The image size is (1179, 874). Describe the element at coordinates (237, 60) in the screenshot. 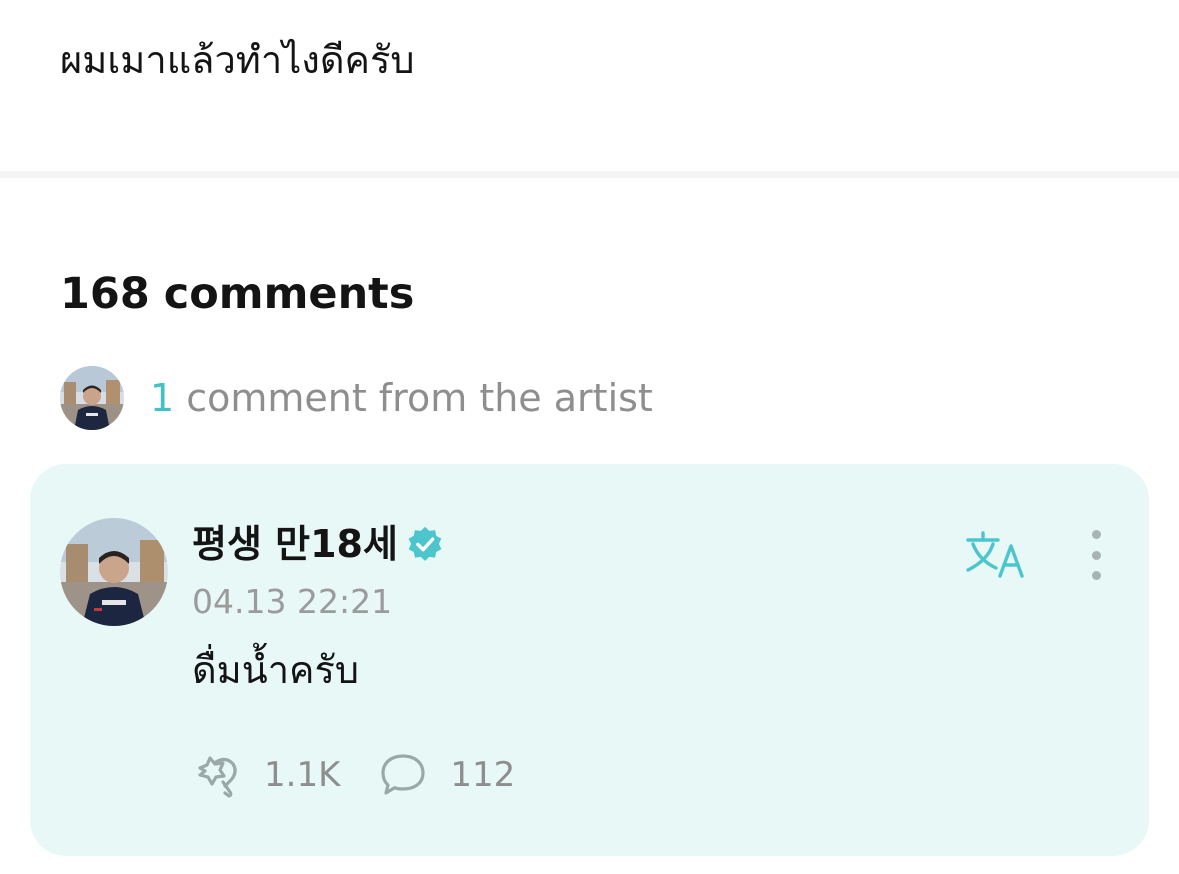

I see `post-text: ผมเมาแล้วทำไงดีครับ` at that location.